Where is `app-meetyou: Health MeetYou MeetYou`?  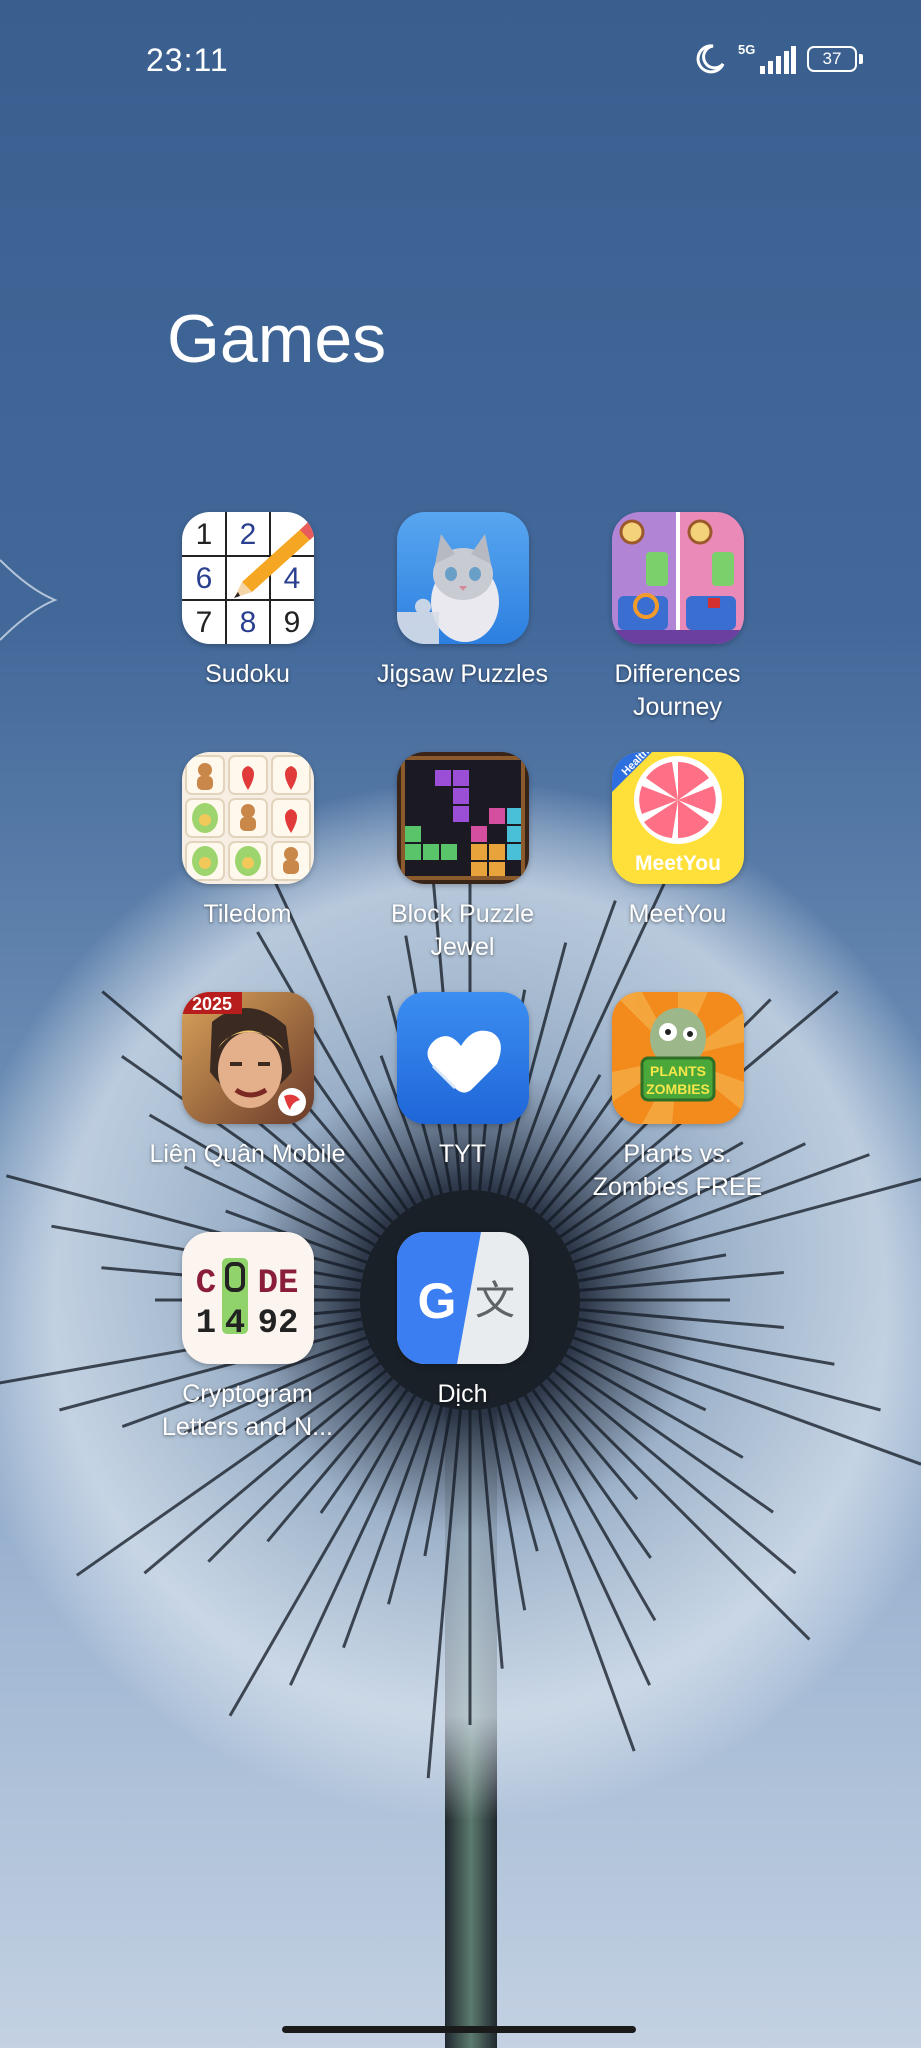 app-meetyou: Health MeetYou MeetYou is located at coordinates (677, 872).